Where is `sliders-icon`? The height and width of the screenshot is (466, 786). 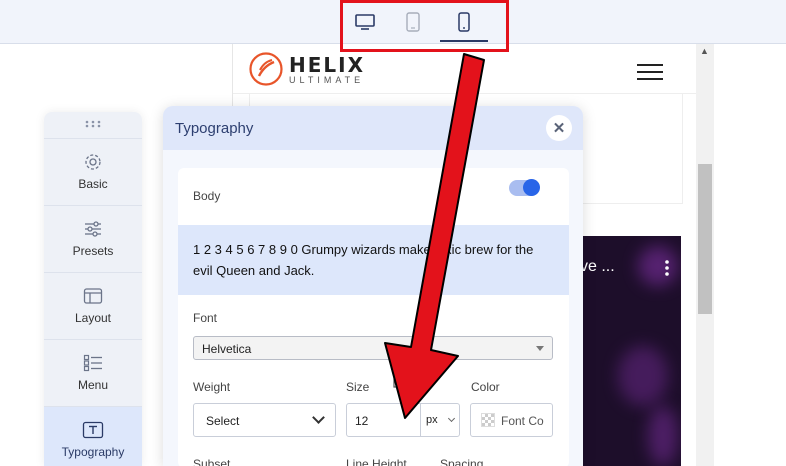 sliders-icon is located at coordinates (93, 228).